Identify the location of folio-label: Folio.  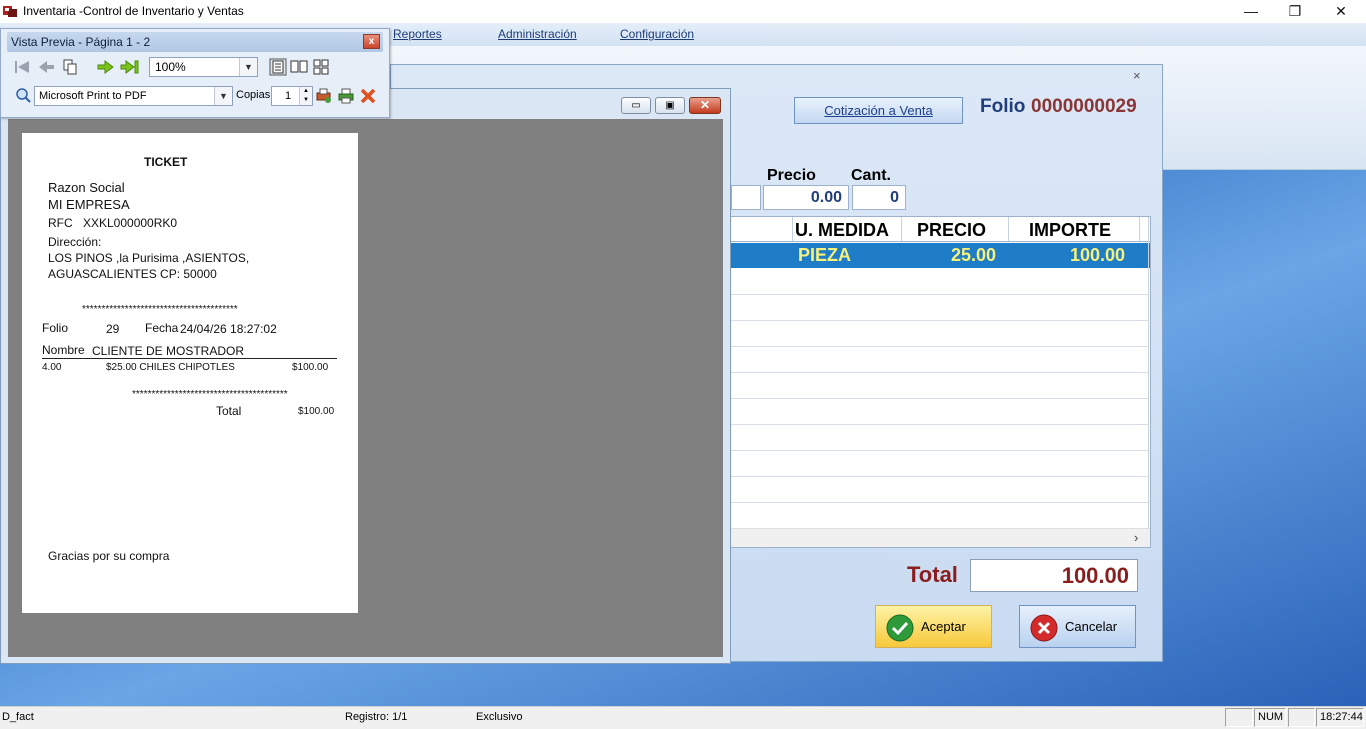
(1003, 106).